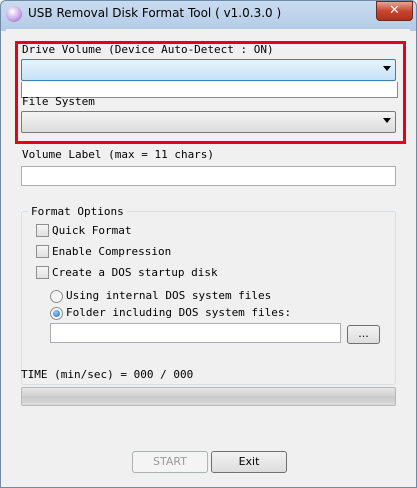  Describe the element at coordinates (42, 230) in the screenshot. I see `quick-format-checkbox` at that location.